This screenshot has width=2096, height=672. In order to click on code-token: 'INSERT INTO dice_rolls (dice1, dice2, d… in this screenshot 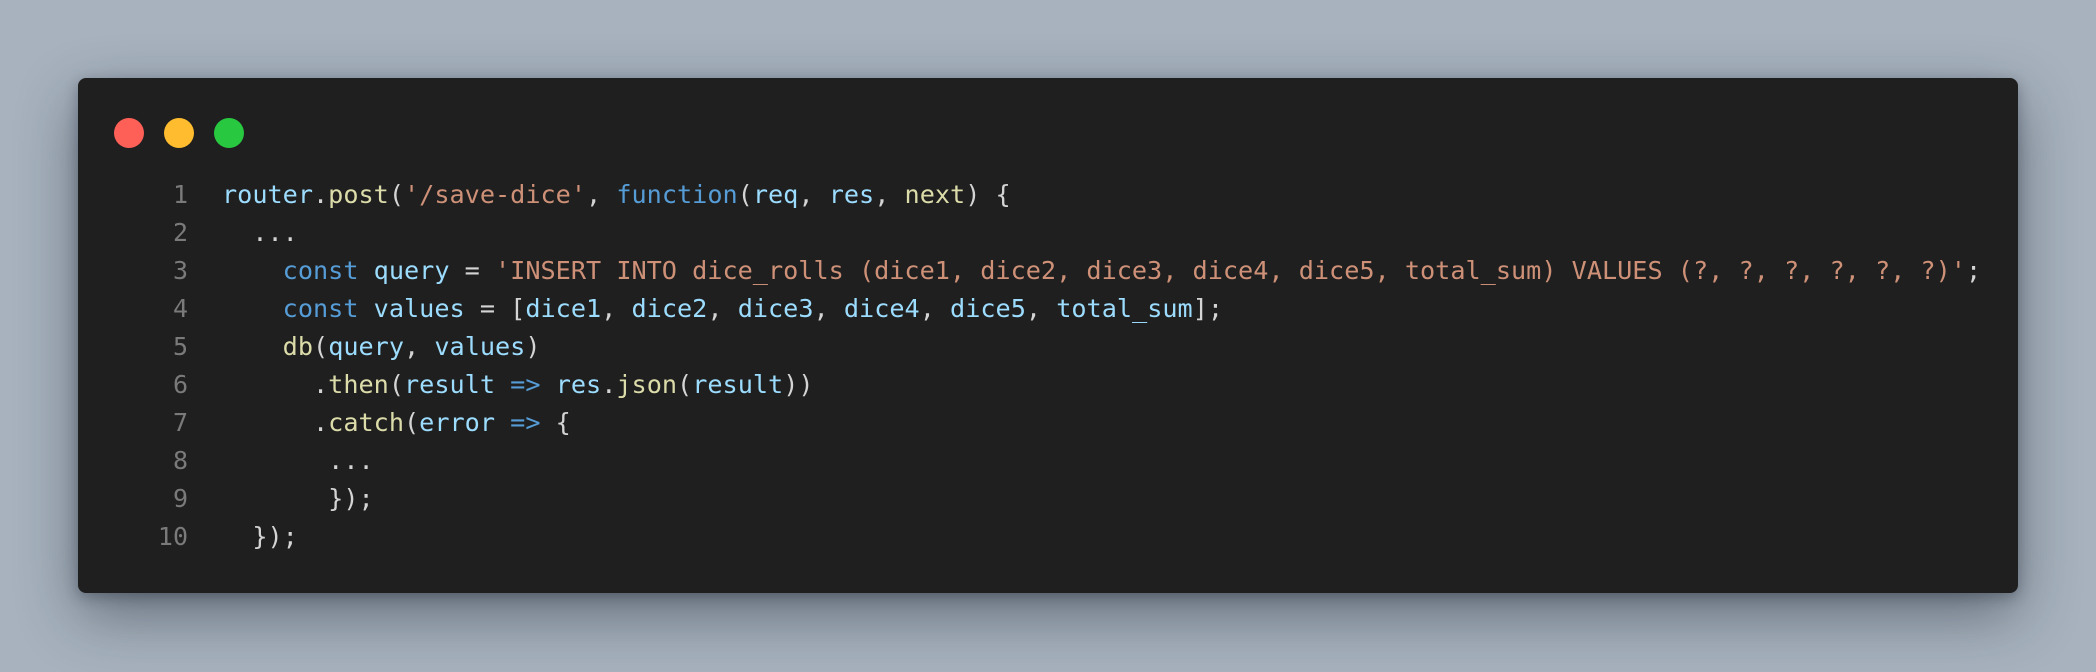, I will do `click(1230, 270)`.